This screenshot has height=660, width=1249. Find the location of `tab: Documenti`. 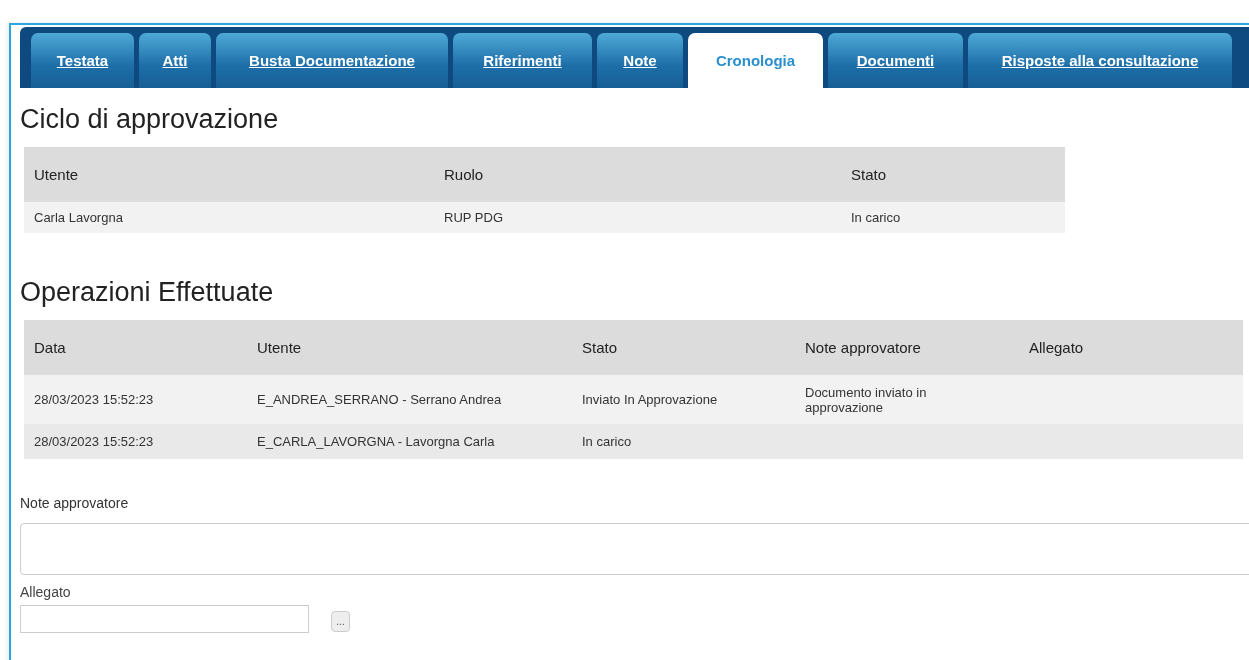

tab: Documenti is located at coordinates (895, 60).